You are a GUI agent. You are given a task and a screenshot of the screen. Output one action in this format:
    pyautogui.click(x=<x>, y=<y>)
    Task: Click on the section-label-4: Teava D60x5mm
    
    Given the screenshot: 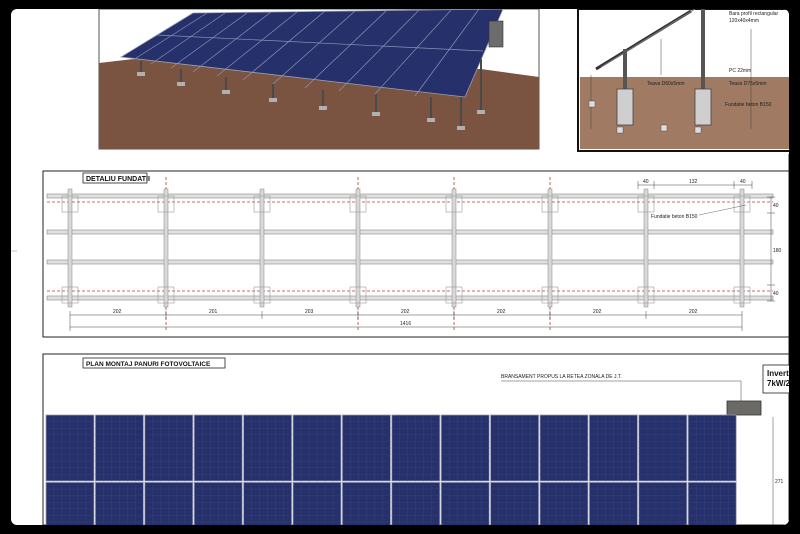 What is the action you would take?
    pyautogui.click(x=666, y=84)
    